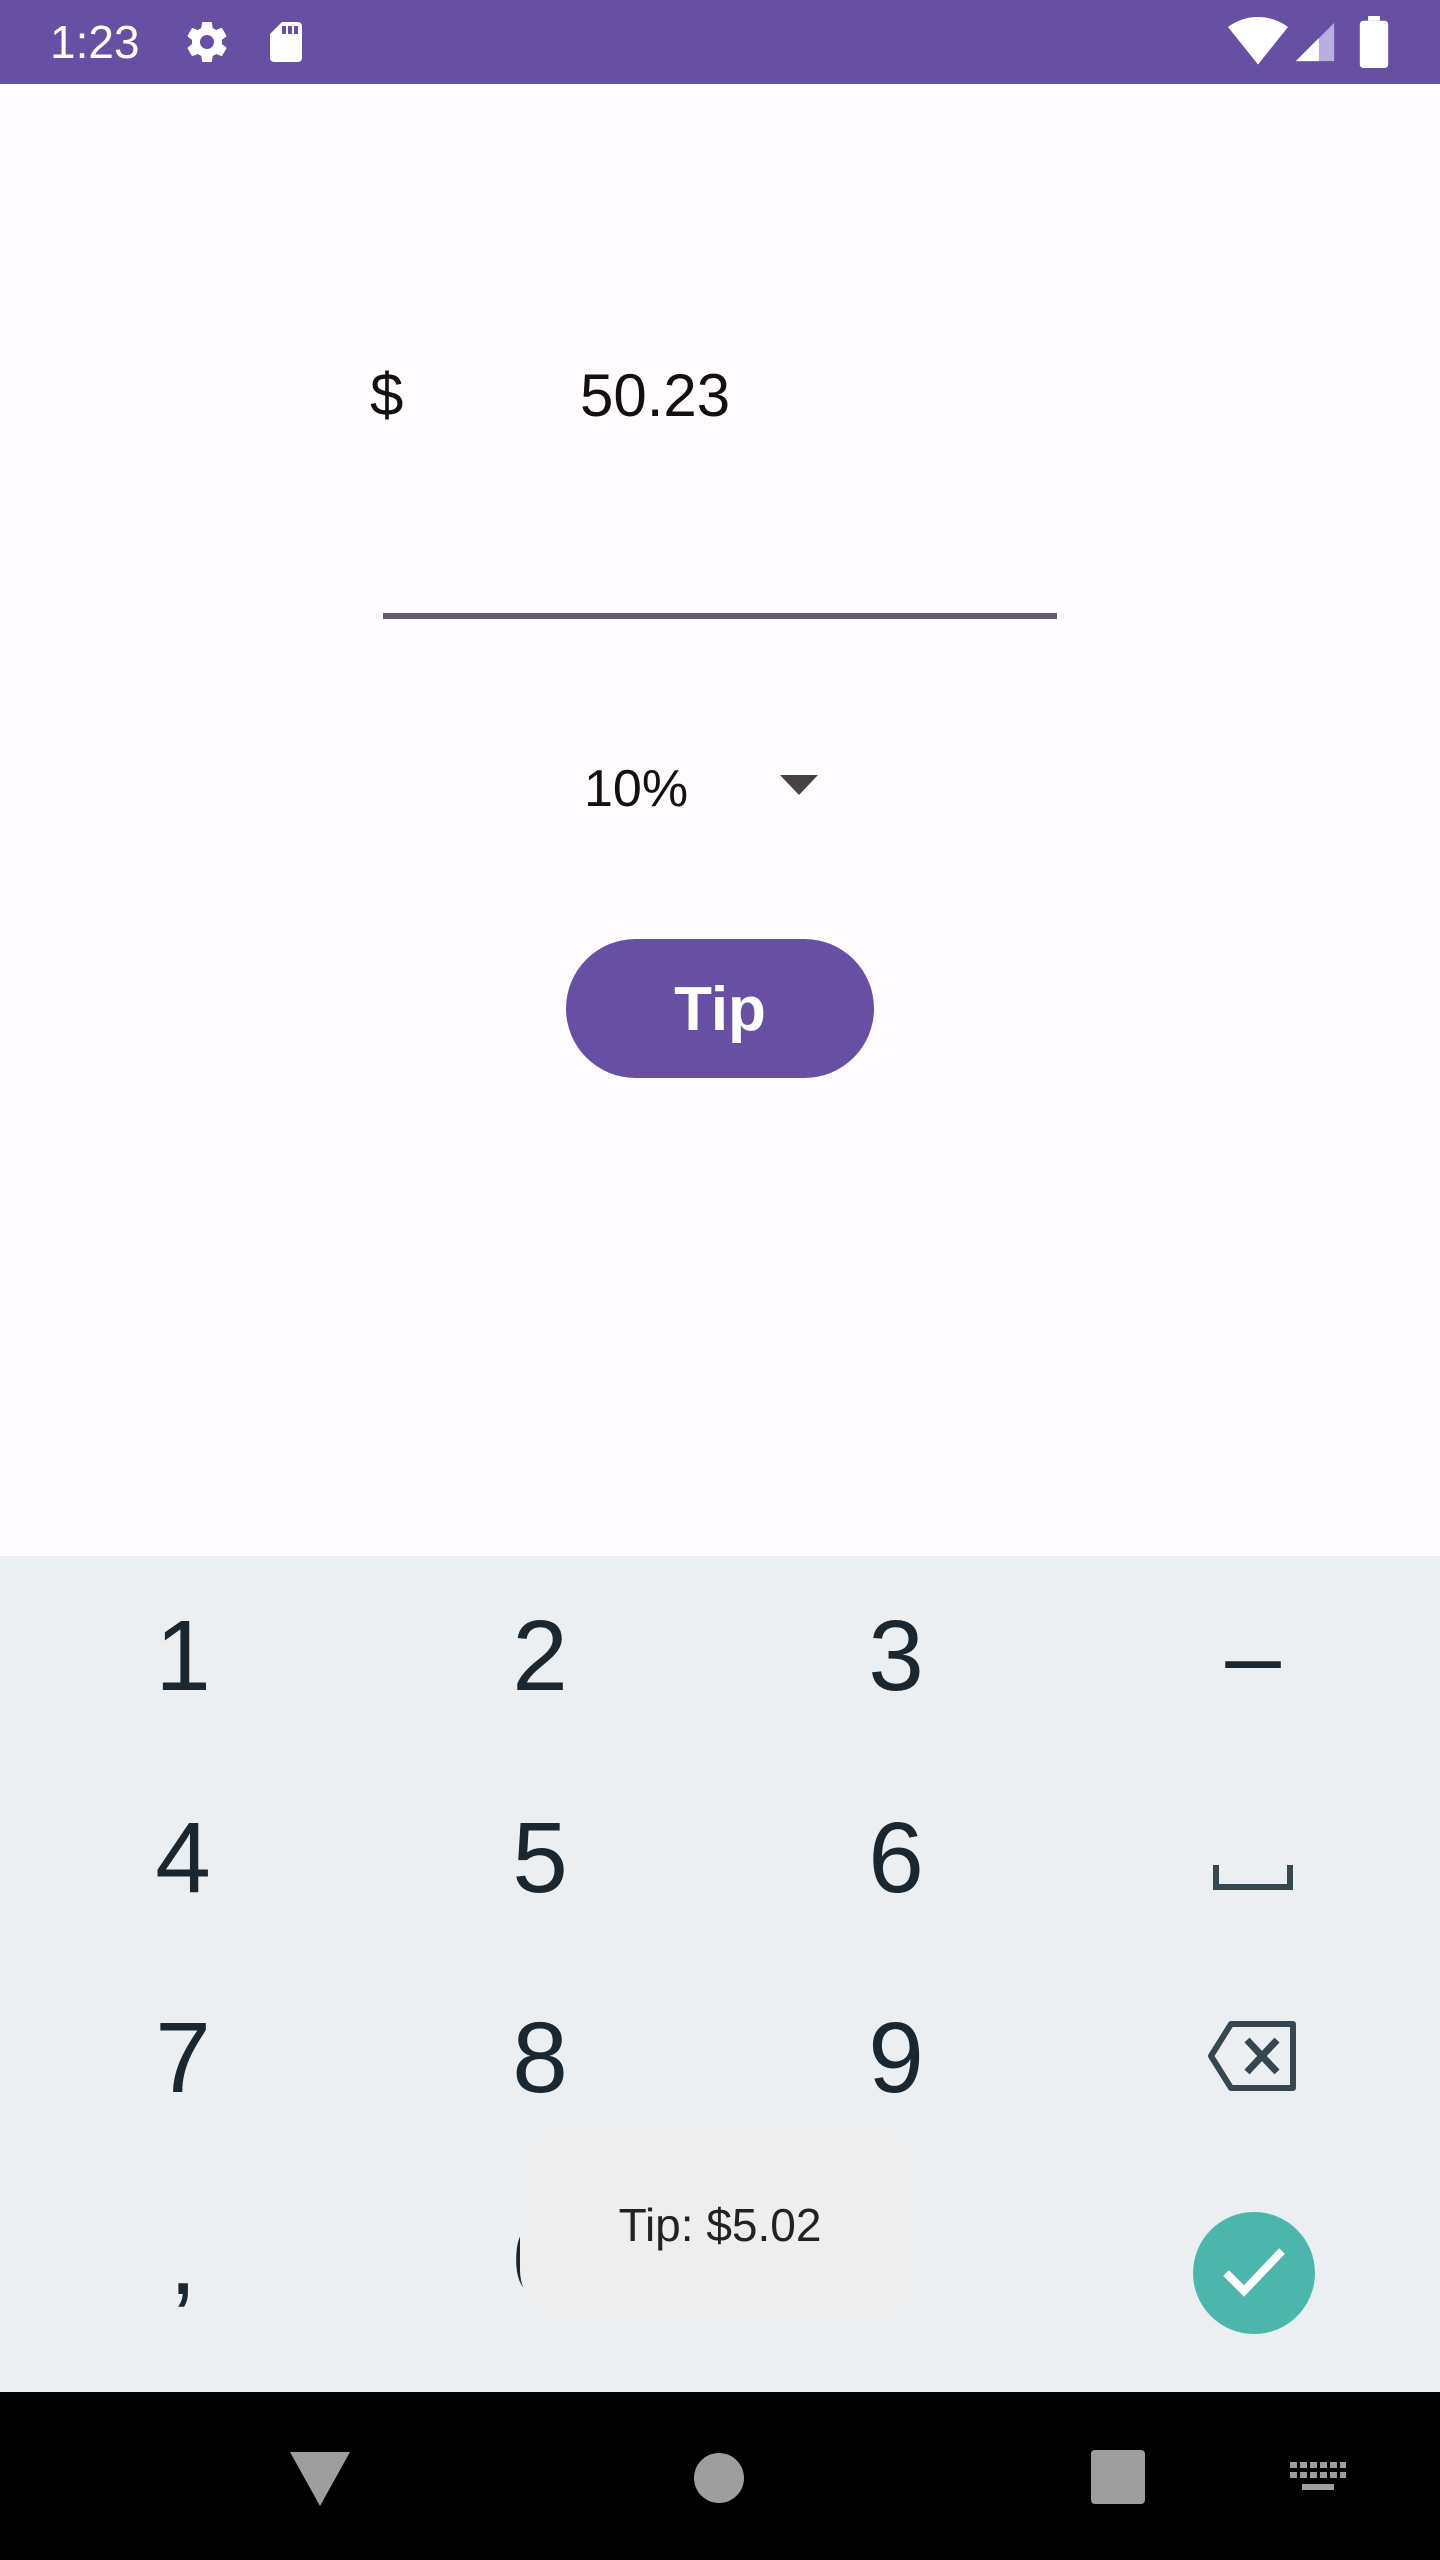 The image size is (1440, 2560). I want to click on tip-percent-value: 10%, so click(636, 789).